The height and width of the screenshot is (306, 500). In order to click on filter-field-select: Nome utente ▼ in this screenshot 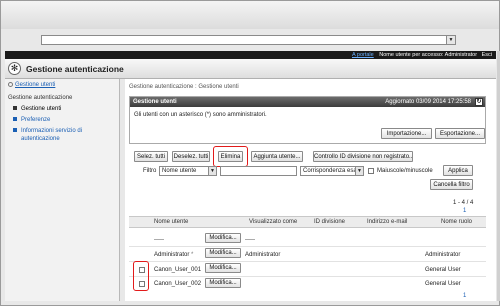, I will do `click(188, 171)`.